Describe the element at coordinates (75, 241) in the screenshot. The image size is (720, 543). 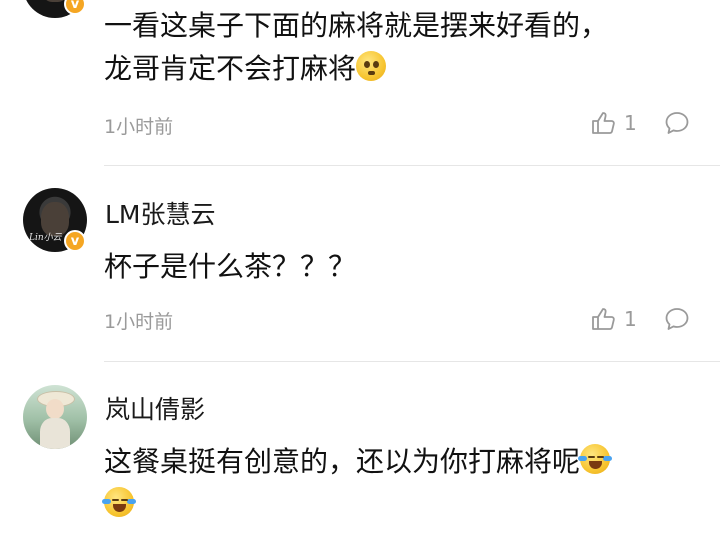
I see `verified-badge-icon: v` at that location.